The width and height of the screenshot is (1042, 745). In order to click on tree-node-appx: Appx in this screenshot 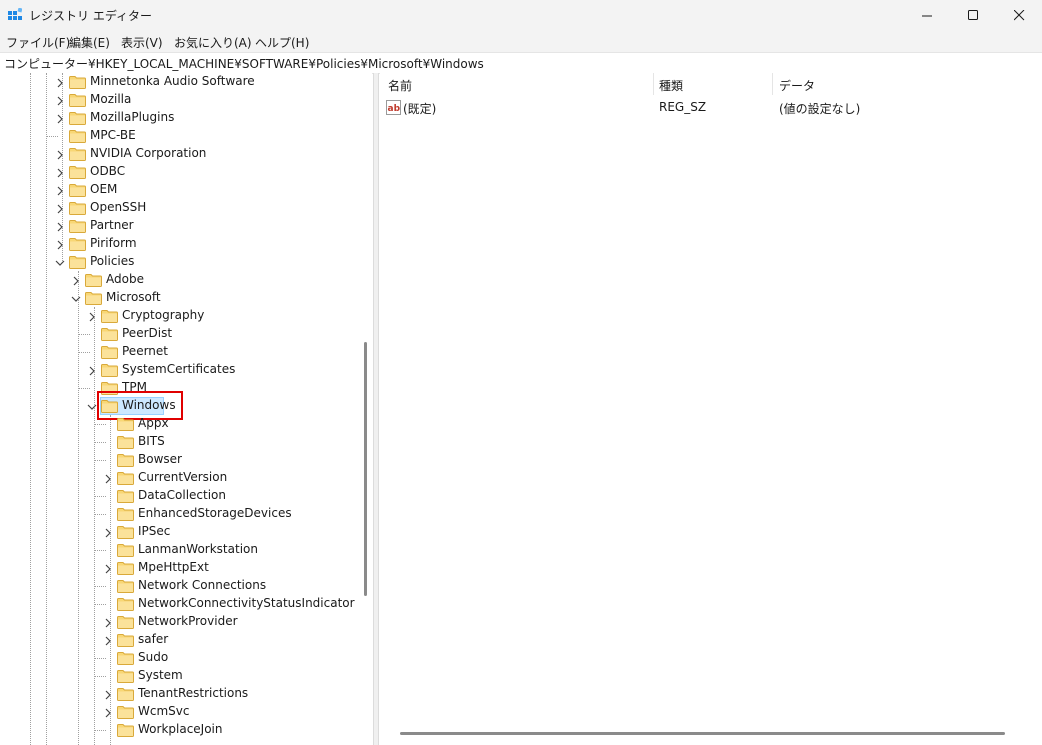, I will do `click(180, 424)`.